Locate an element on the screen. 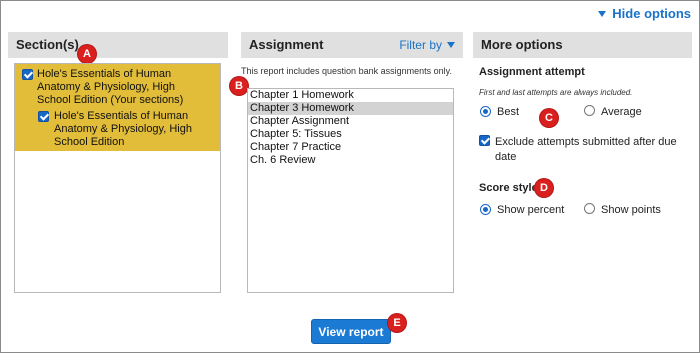 The width and height of the screenshot is (700, 353). radio-best-label: Best is located at coordinates (508, 112).